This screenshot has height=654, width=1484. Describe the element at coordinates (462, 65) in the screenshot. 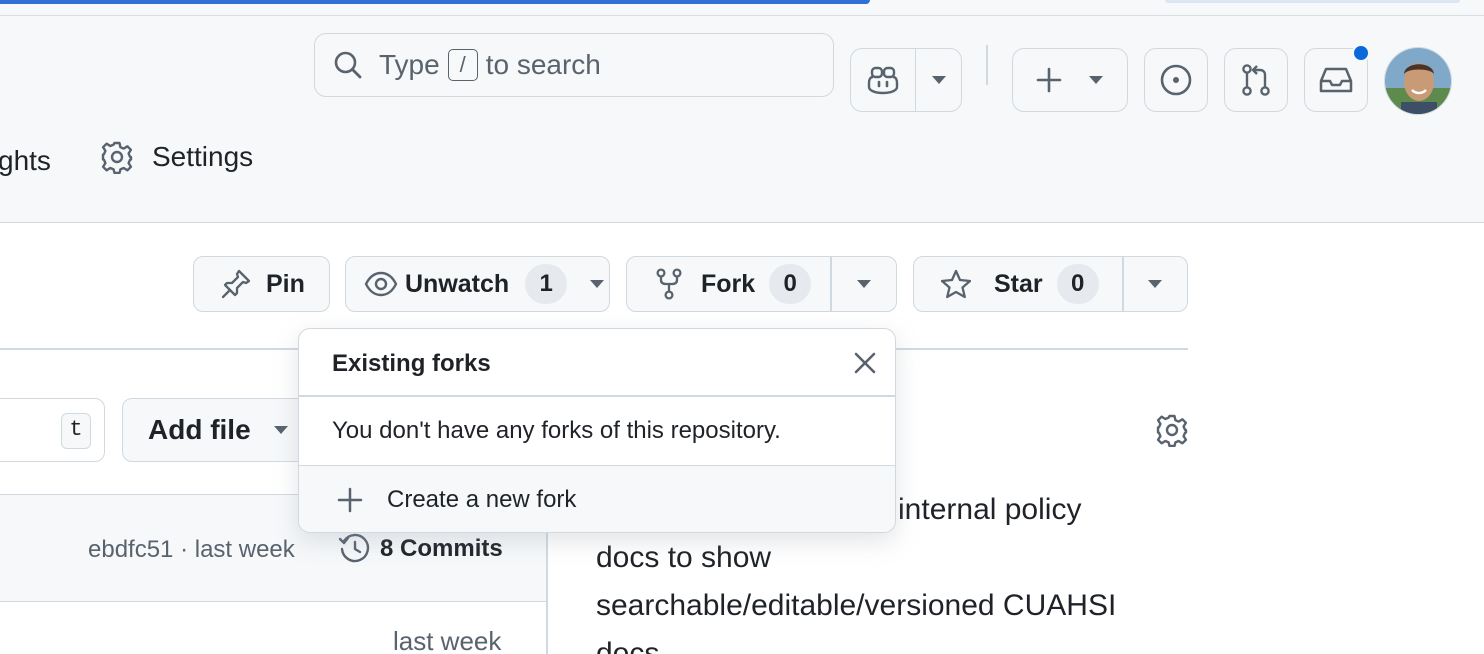

I see `search-shortcut-key: /` at that location.